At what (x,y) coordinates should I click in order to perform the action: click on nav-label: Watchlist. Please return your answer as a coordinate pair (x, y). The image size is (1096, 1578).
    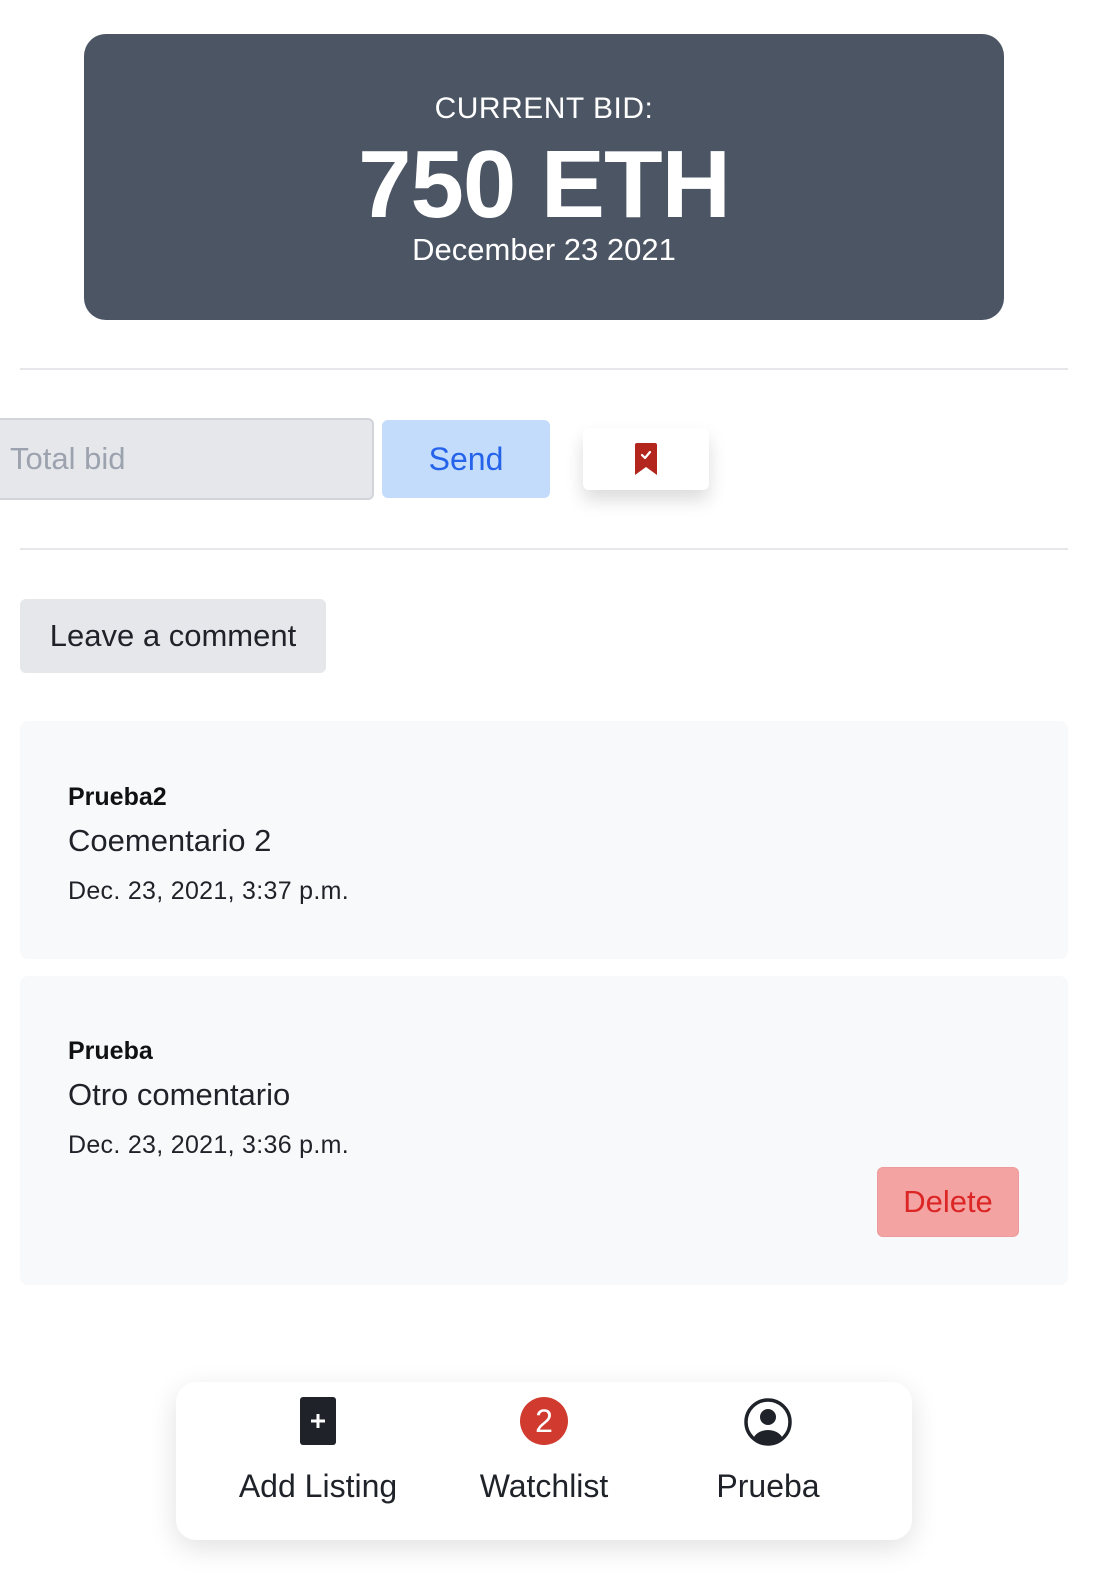
    Looking at the image, I should click on (544, 1486).